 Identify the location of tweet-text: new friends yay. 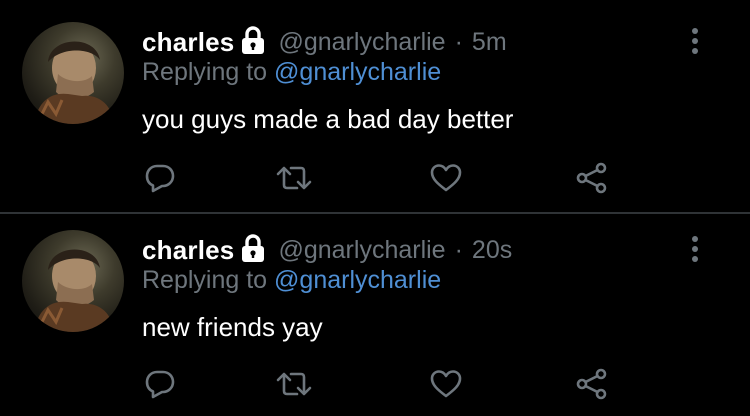
(232, 327).